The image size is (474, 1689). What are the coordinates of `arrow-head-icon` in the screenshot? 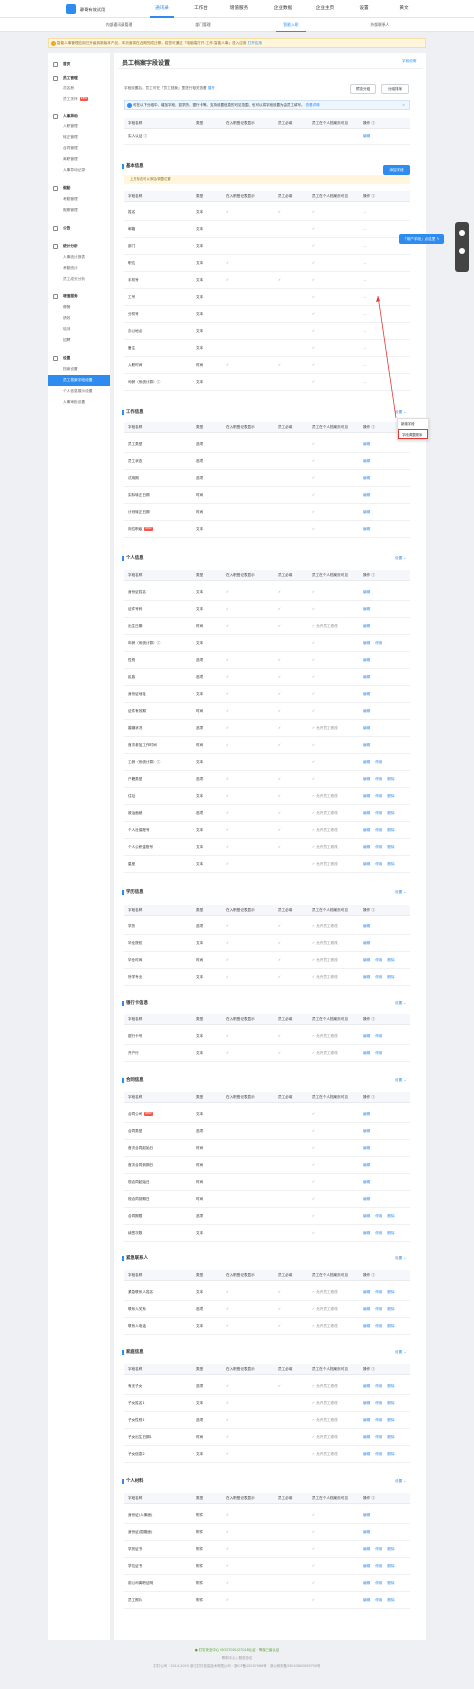 It's located at (378, 299).